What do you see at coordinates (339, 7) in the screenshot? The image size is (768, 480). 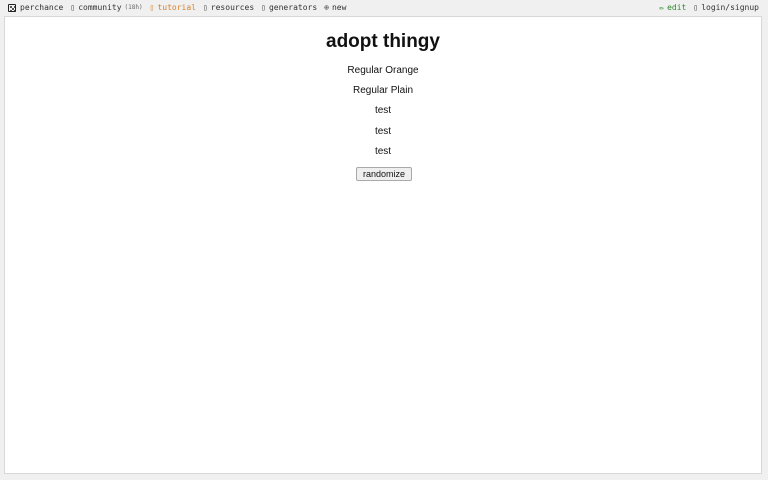 I see `new-label: new` at bounding box center [339, 7].